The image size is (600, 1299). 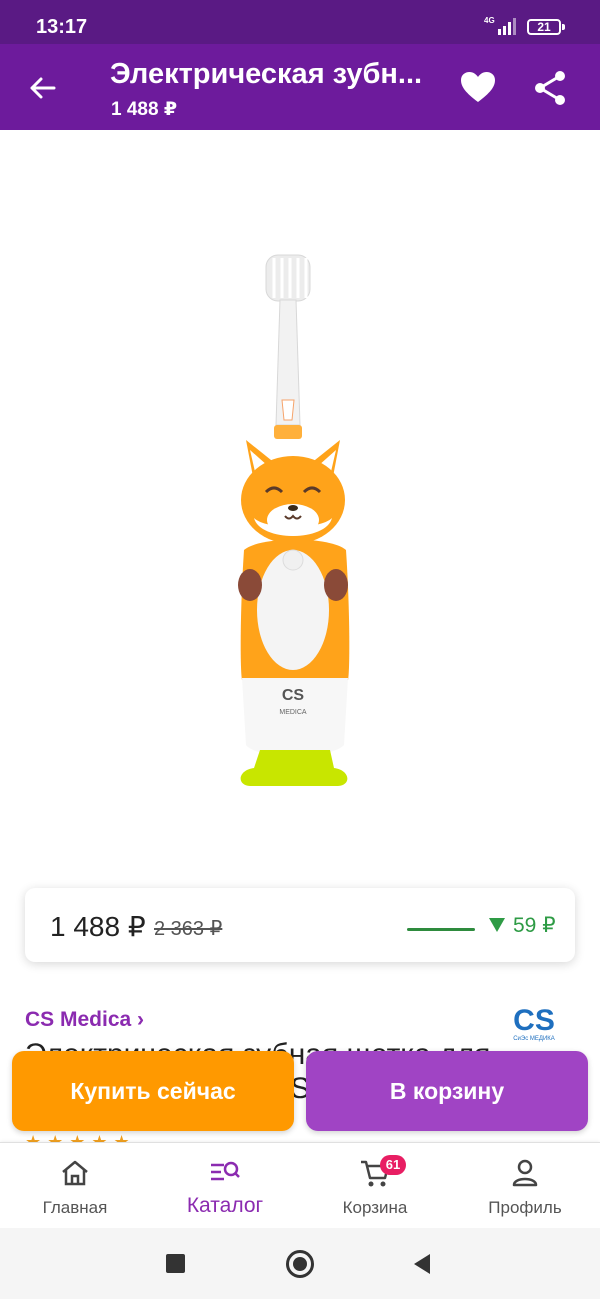 I want to click on cart-count-badge: 61, so click(x=393, y=1165).